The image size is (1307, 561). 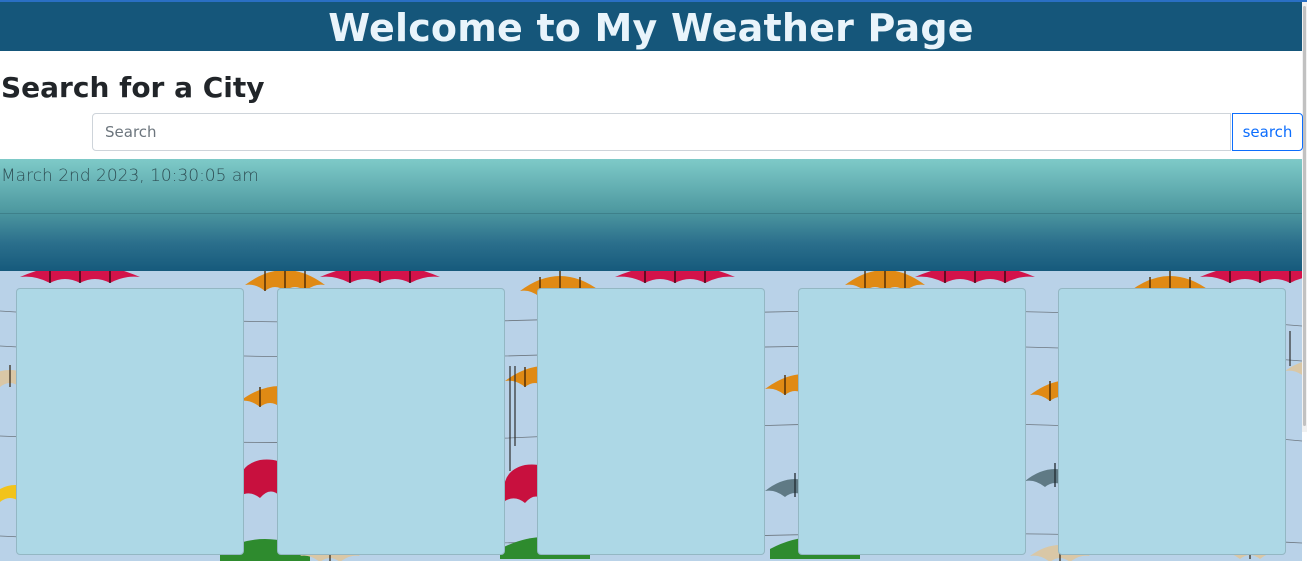 What do you see at coordinates (1267, 132) in the screenshot?
I see `search-button: search` at bounding box center [1267, 132].